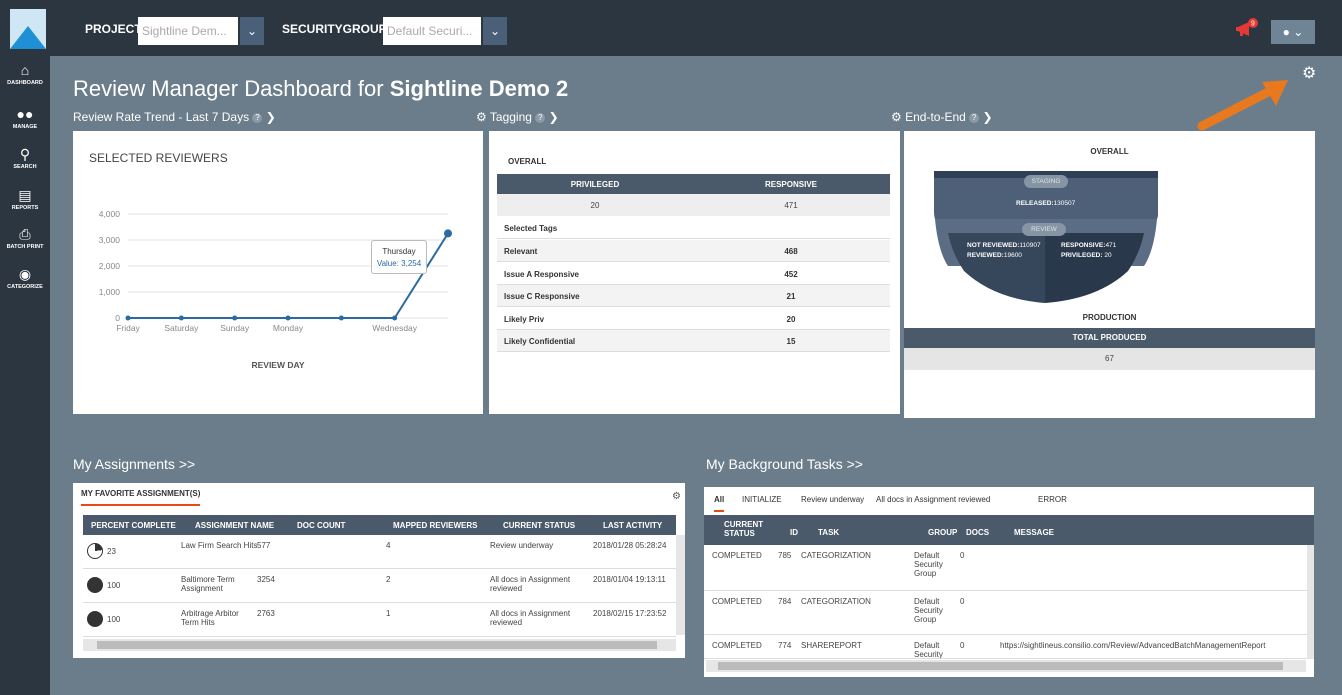 The width and height of the screenshot is (1342, 695). I want to click on user-menu-button: ● ⌄, so click(1293, 32).